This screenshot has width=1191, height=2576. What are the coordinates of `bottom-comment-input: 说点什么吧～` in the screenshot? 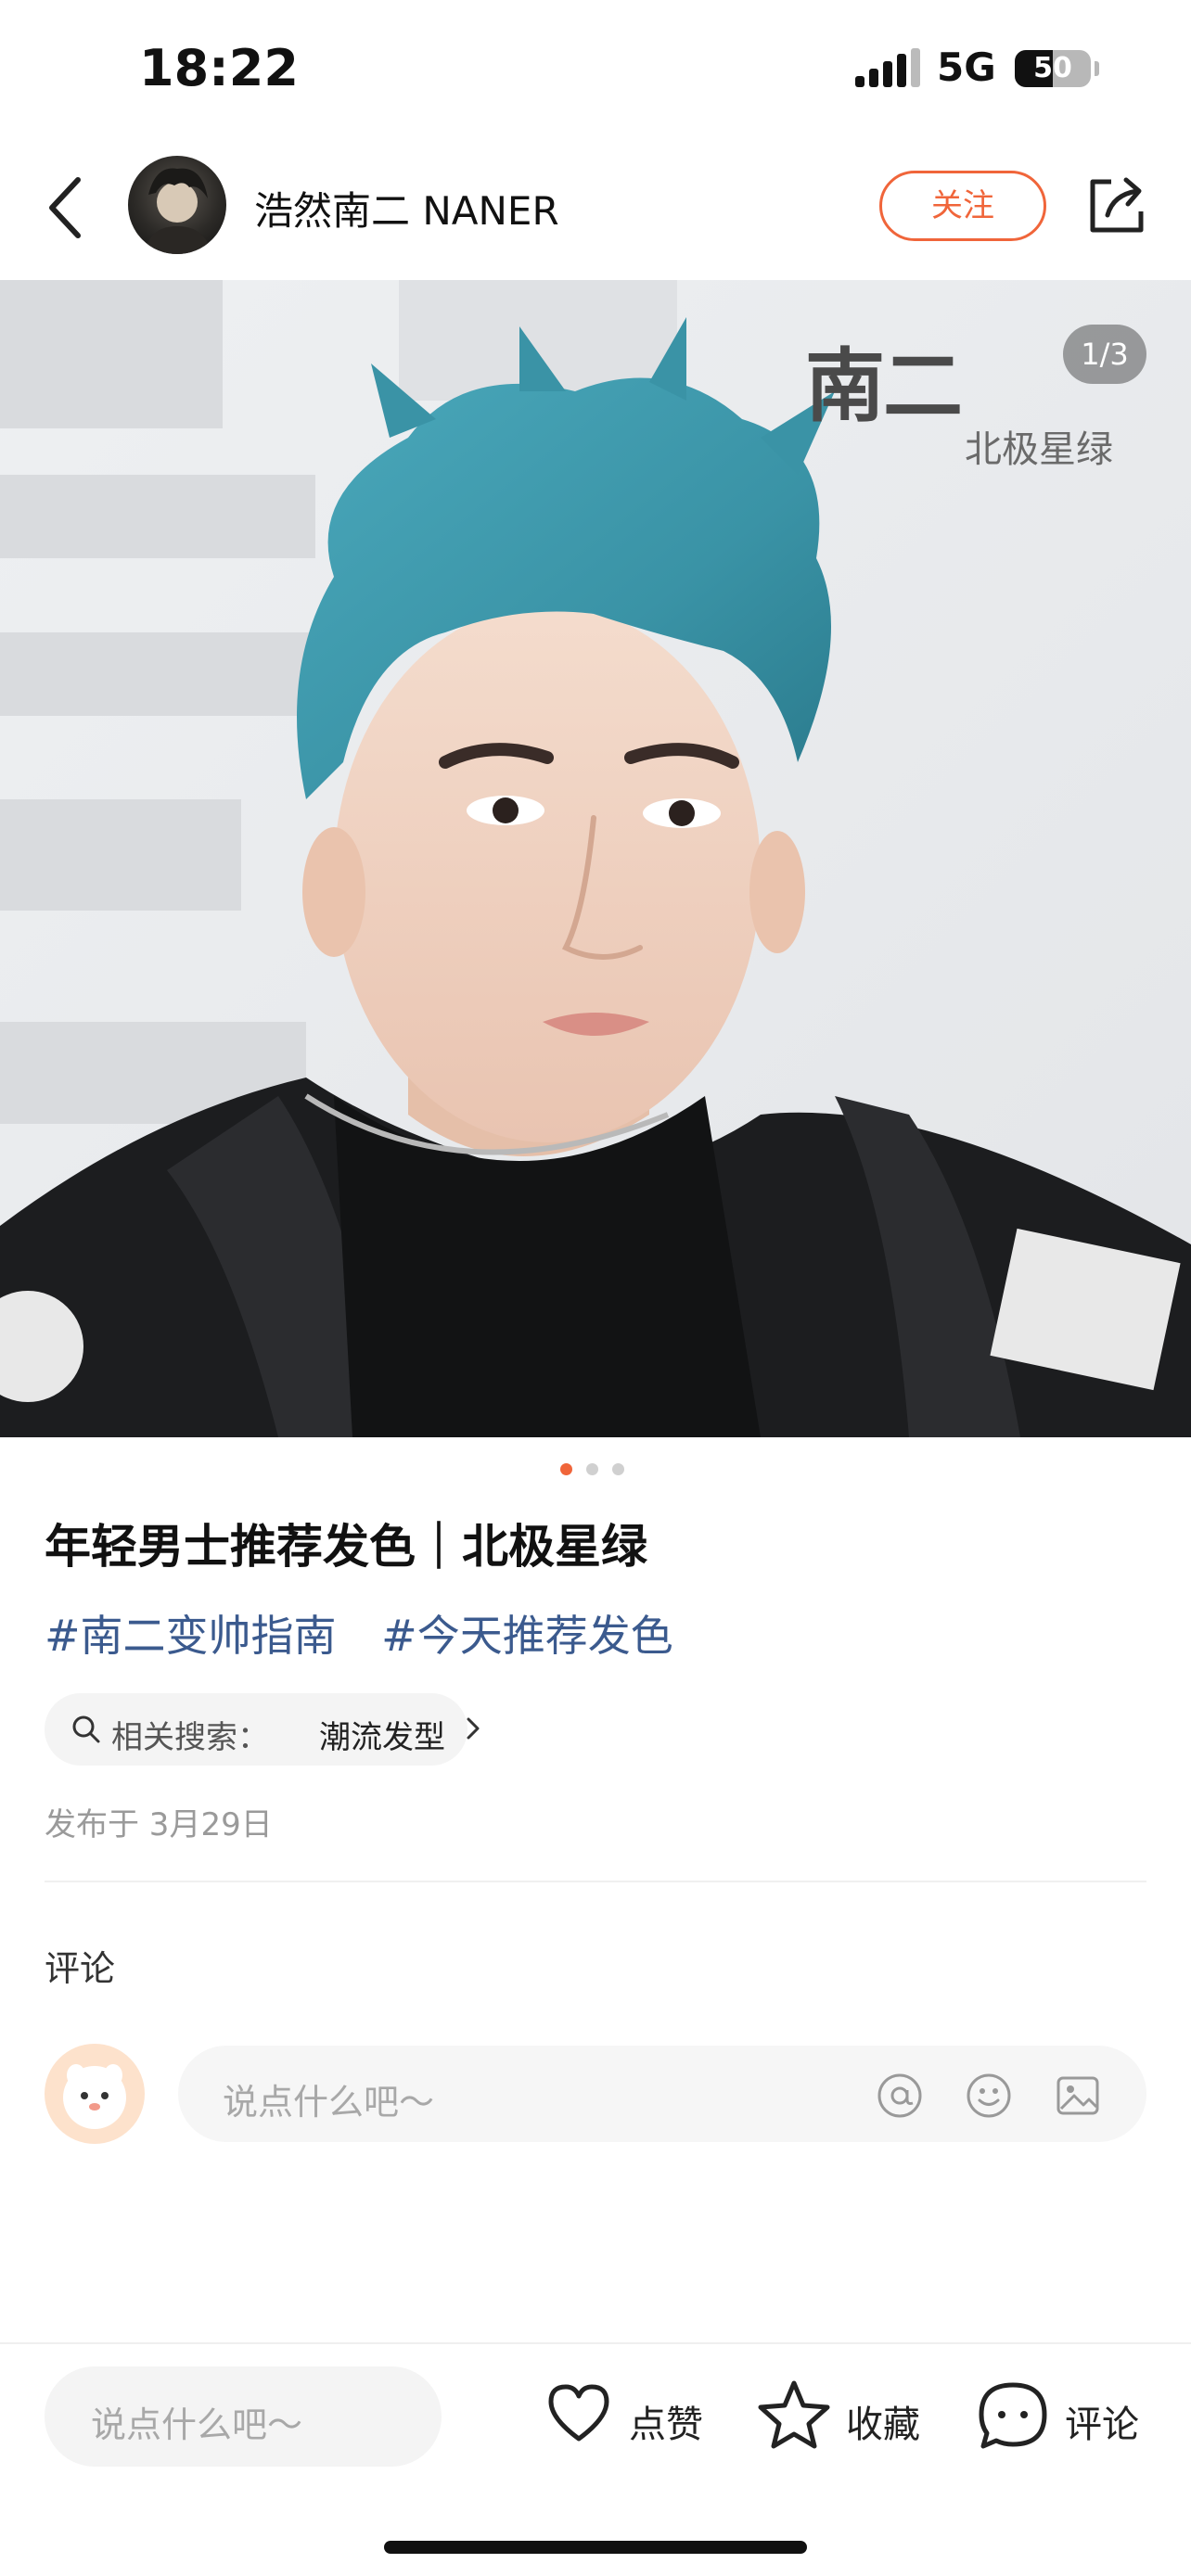 It's located at (244, 2417).